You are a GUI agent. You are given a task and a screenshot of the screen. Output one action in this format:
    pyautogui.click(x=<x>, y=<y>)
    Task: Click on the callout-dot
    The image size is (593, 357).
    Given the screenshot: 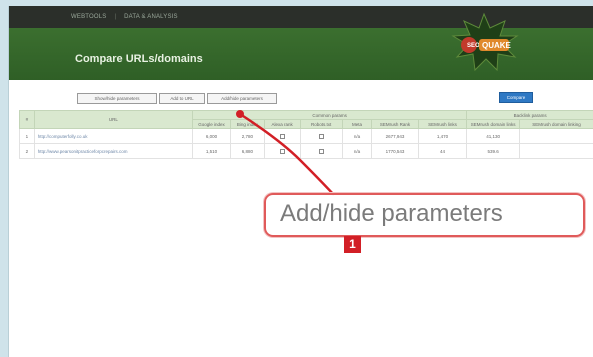 What is the action you would take?
    pyautogui.click(x=240, y=114)
    